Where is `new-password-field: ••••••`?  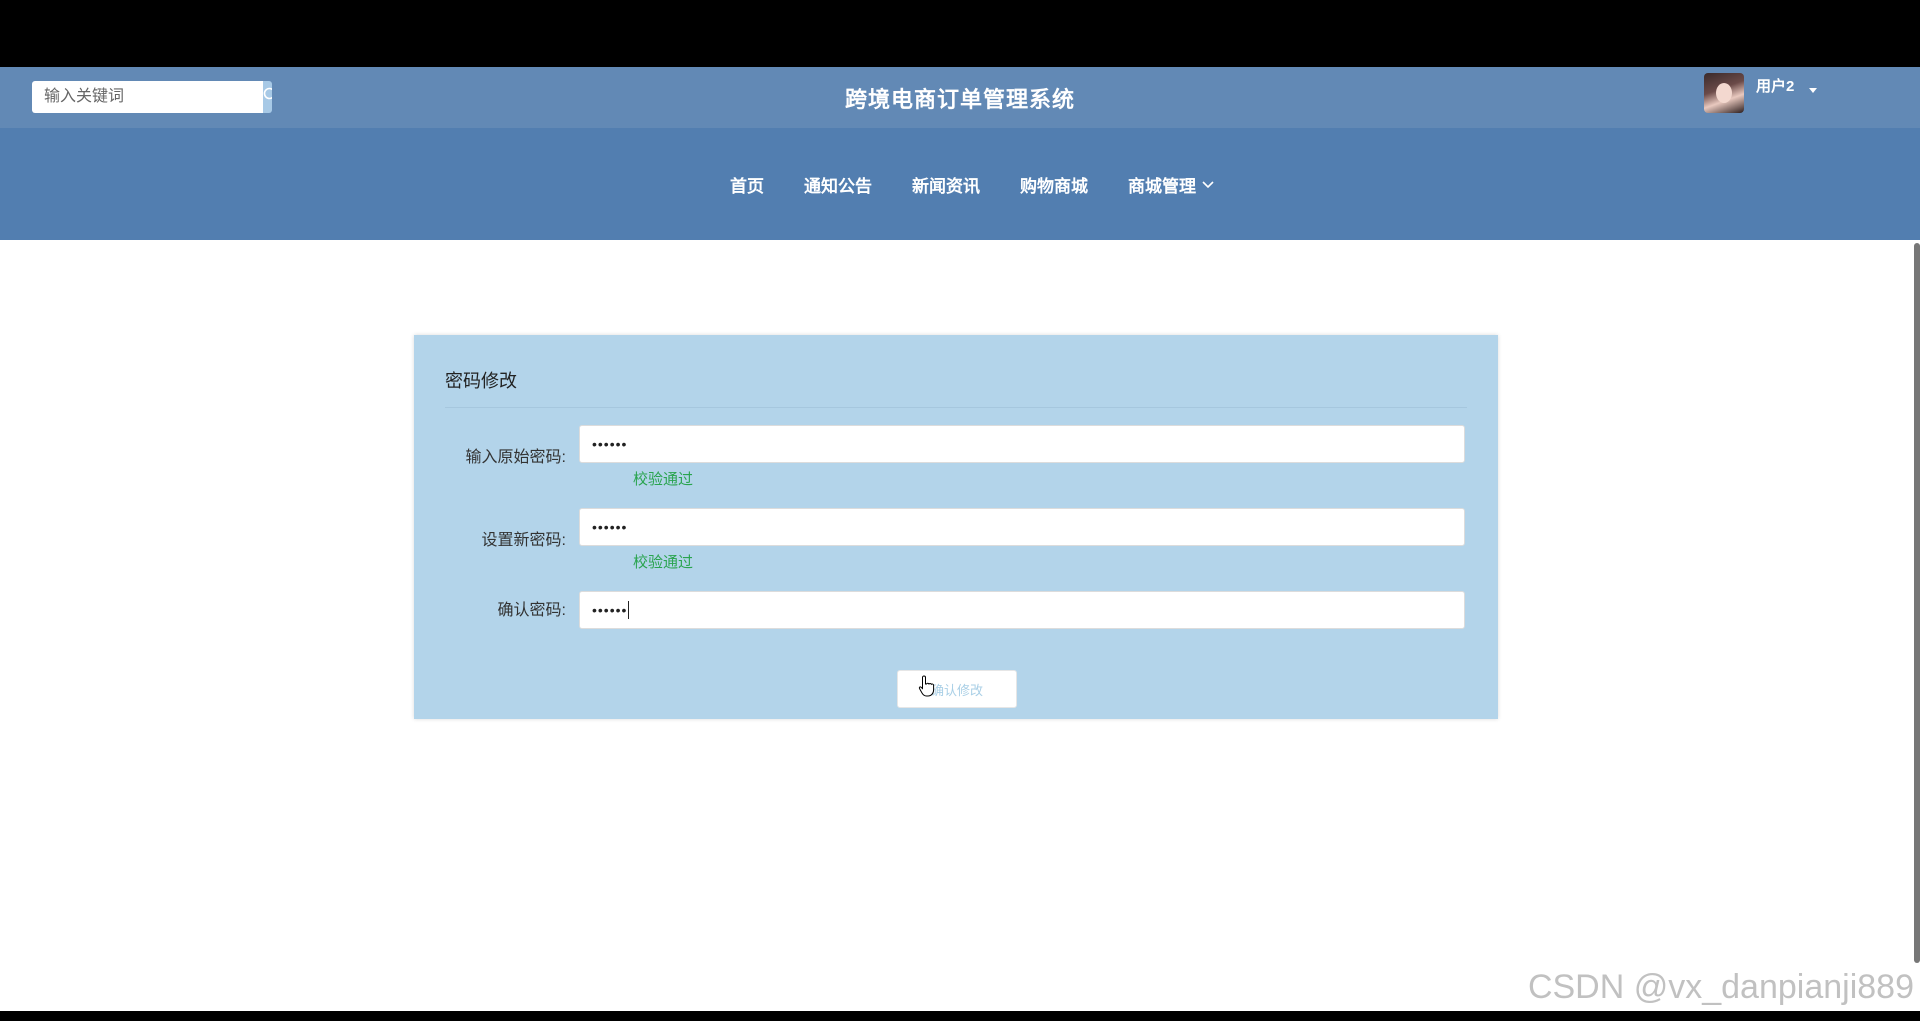
new-password-field: •••••• is located at coordinates (1022, 527).